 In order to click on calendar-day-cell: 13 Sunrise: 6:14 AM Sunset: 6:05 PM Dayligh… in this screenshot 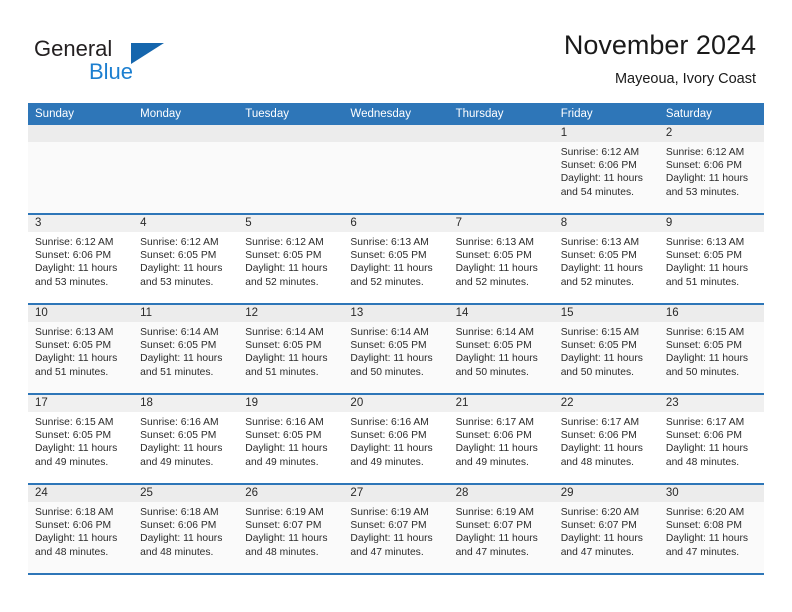, I will do `click(396, 349)`.